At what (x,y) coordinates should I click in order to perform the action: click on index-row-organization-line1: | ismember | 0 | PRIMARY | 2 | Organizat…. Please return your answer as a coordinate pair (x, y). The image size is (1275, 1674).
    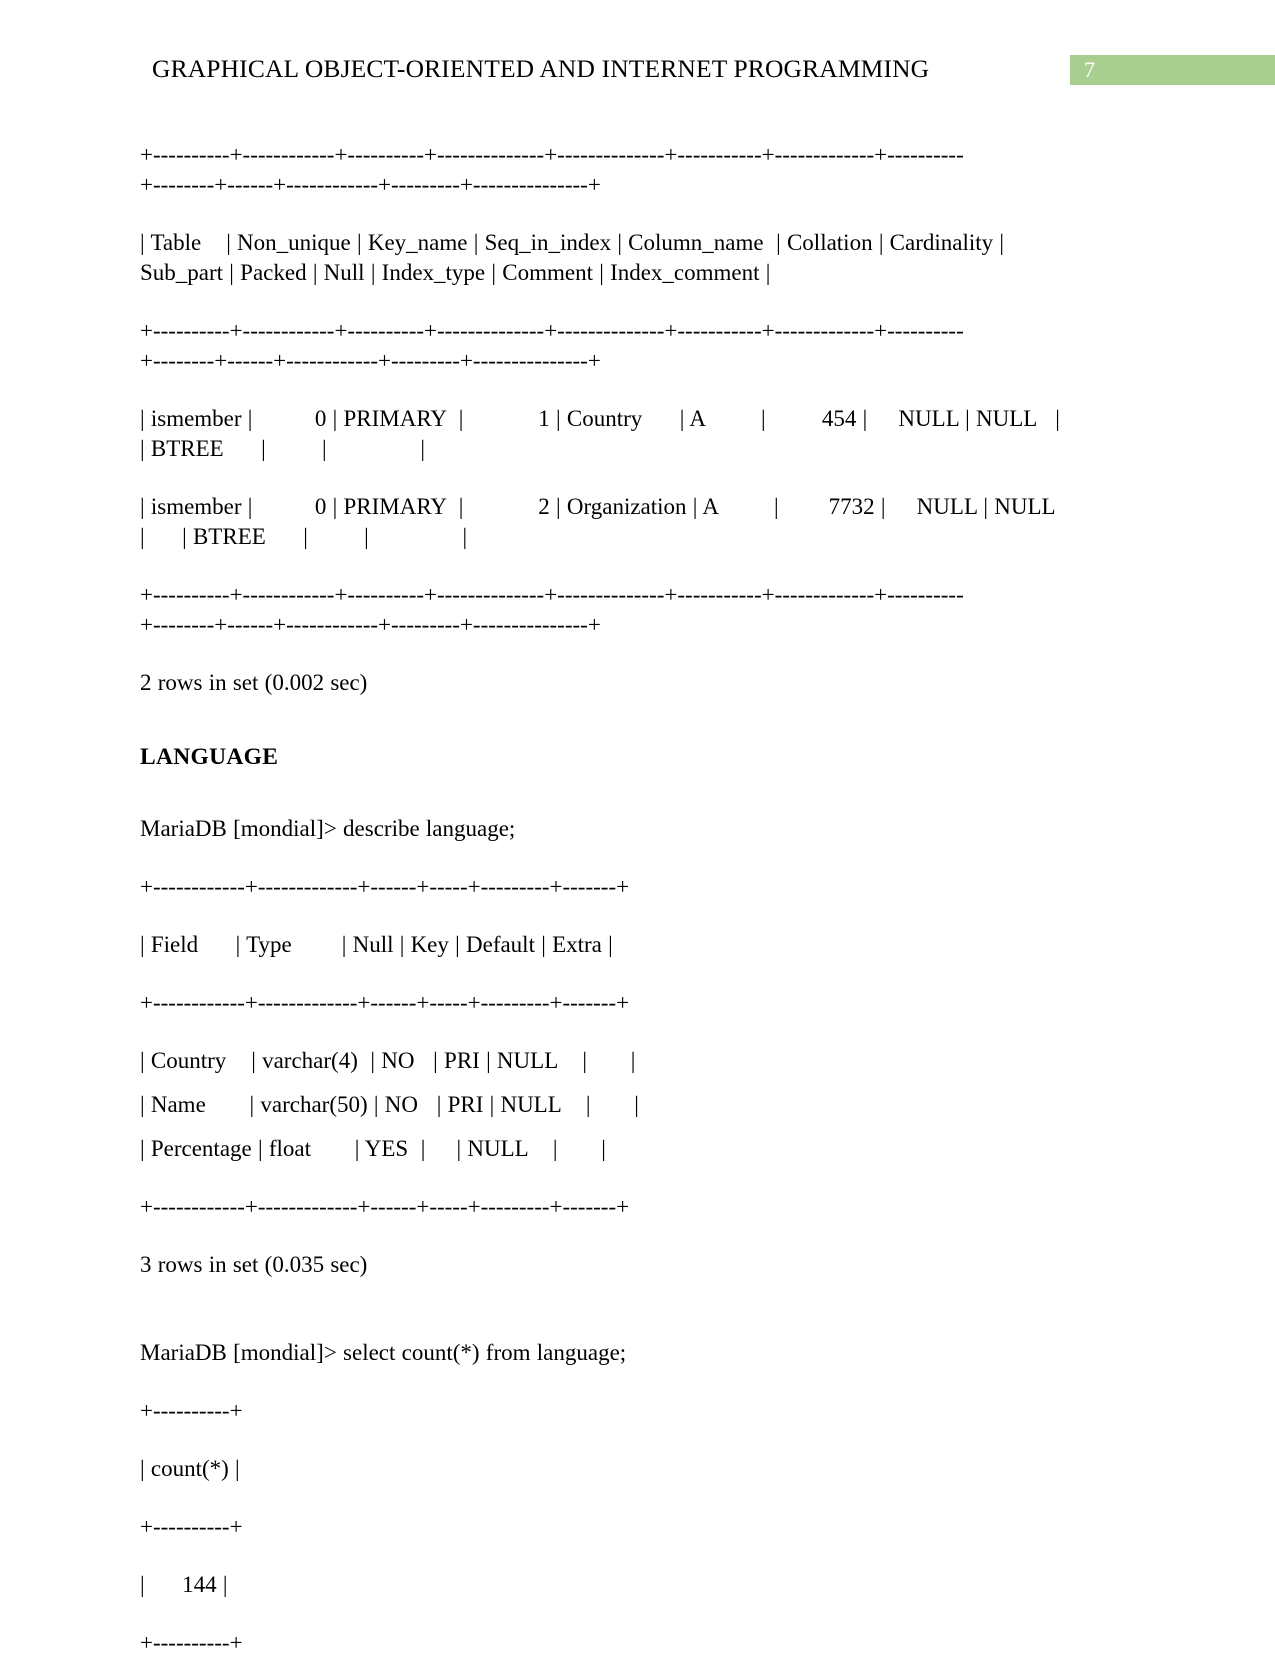
    Looking at the image, I should click on (598, 506).